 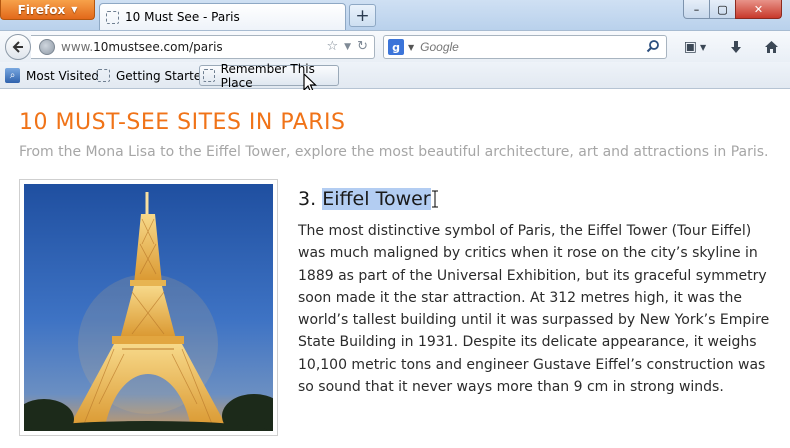 I want to click on back-button, so click(x=18, y=47).